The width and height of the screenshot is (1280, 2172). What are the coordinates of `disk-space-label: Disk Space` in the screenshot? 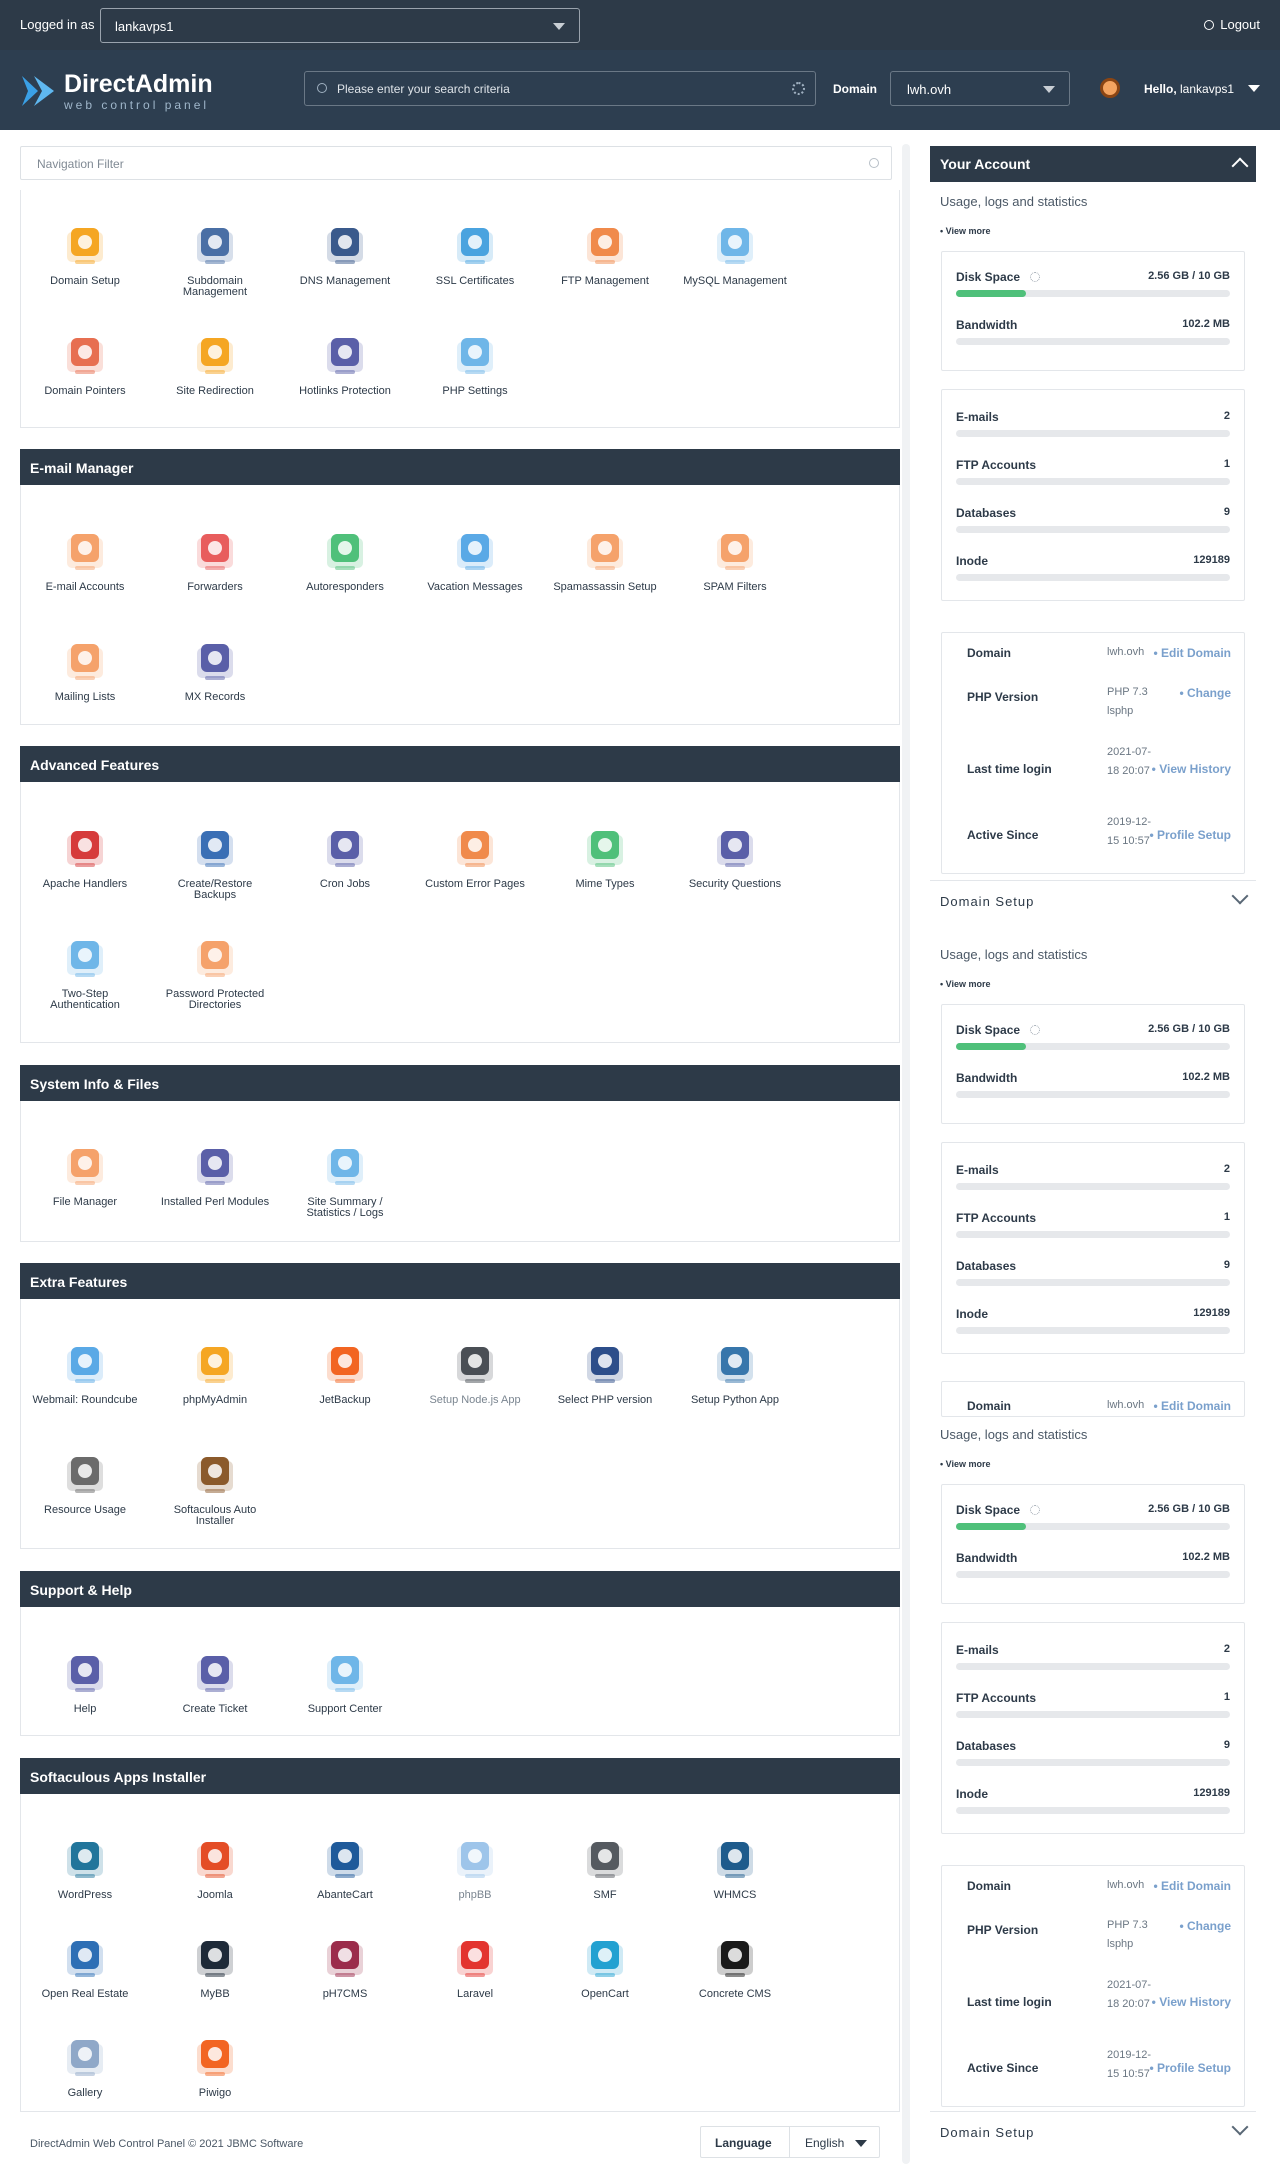 It's located at (988, 1030).